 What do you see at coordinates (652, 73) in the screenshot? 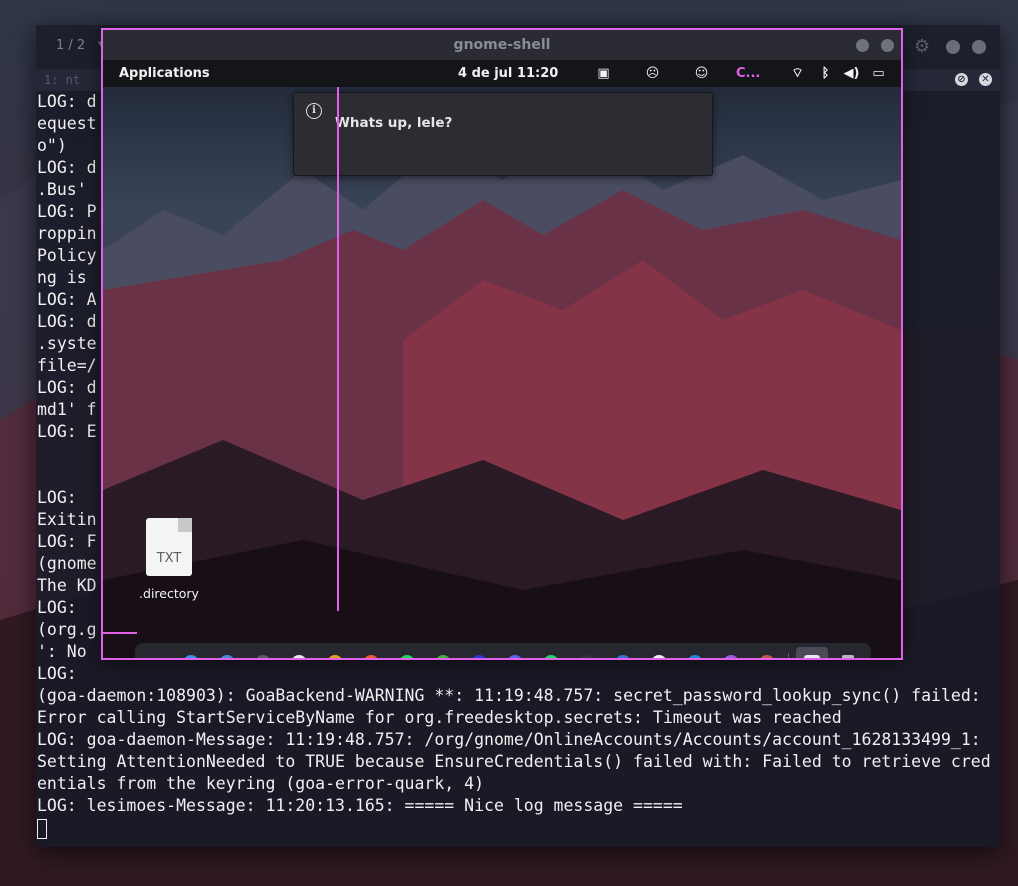
I see `sad-face-icon: ☹` at bounding box center [652, 73].